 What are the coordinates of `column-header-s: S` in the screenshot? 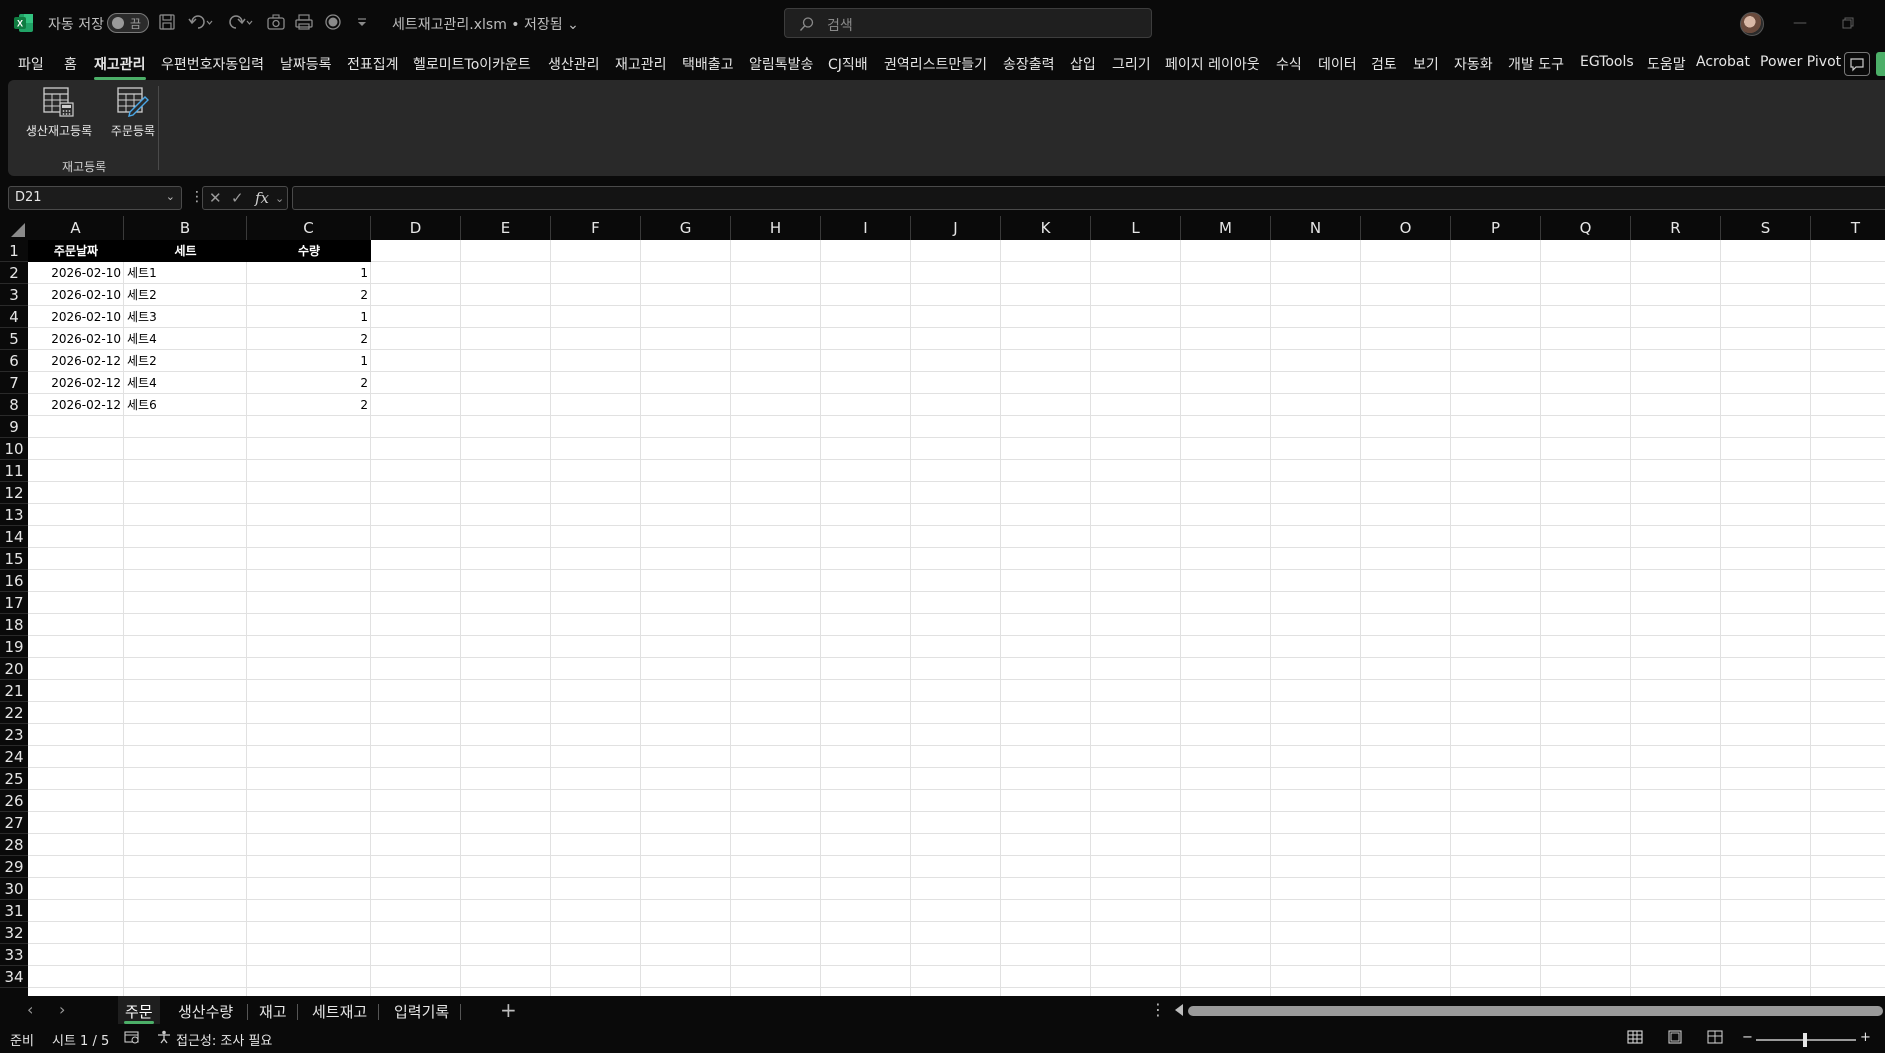 It's located at (1766, 228).